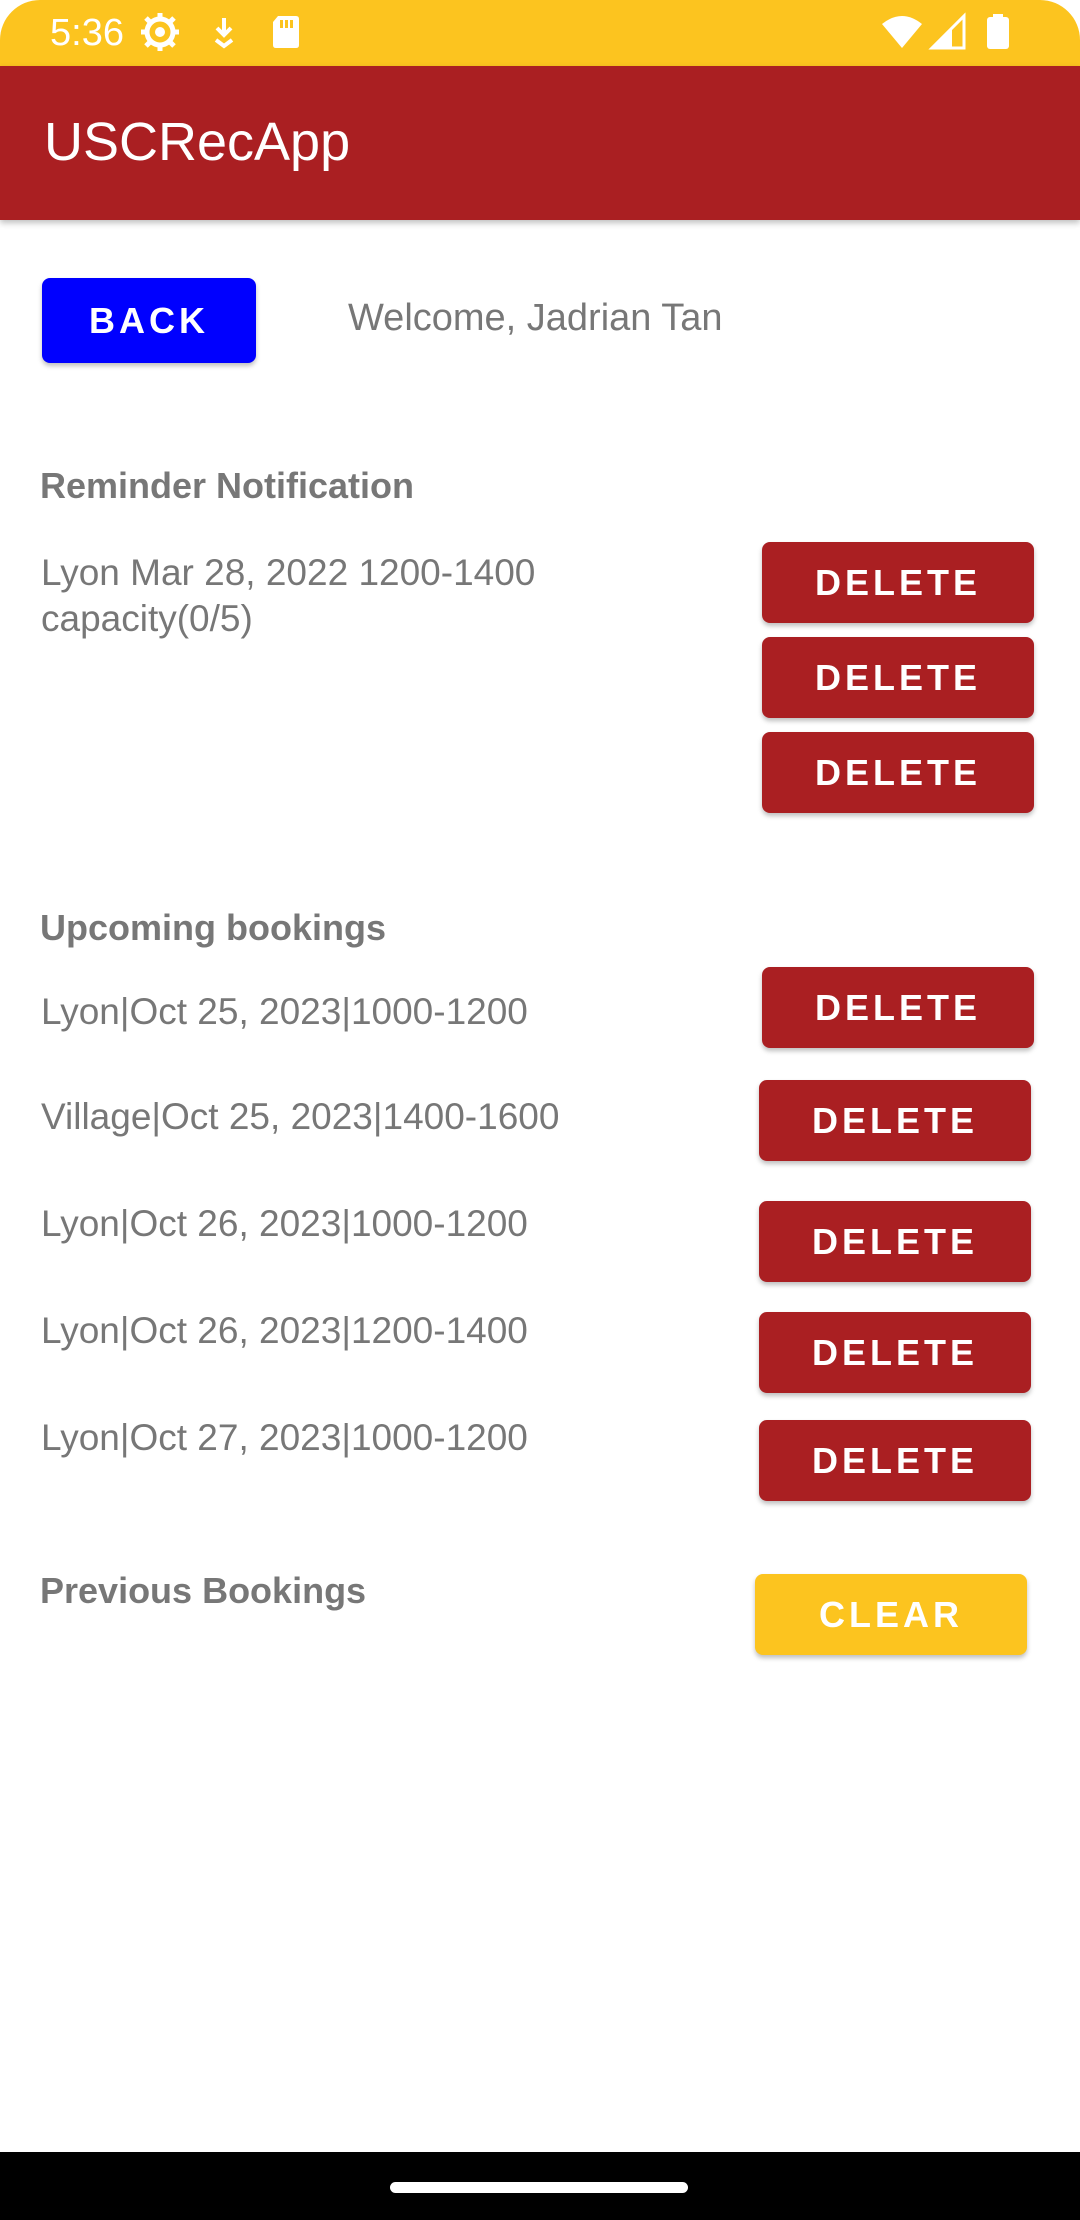 The width and height of the screenshot is (1080, 2220). I want to click on status-bar: 5:36, so click(540, 33).